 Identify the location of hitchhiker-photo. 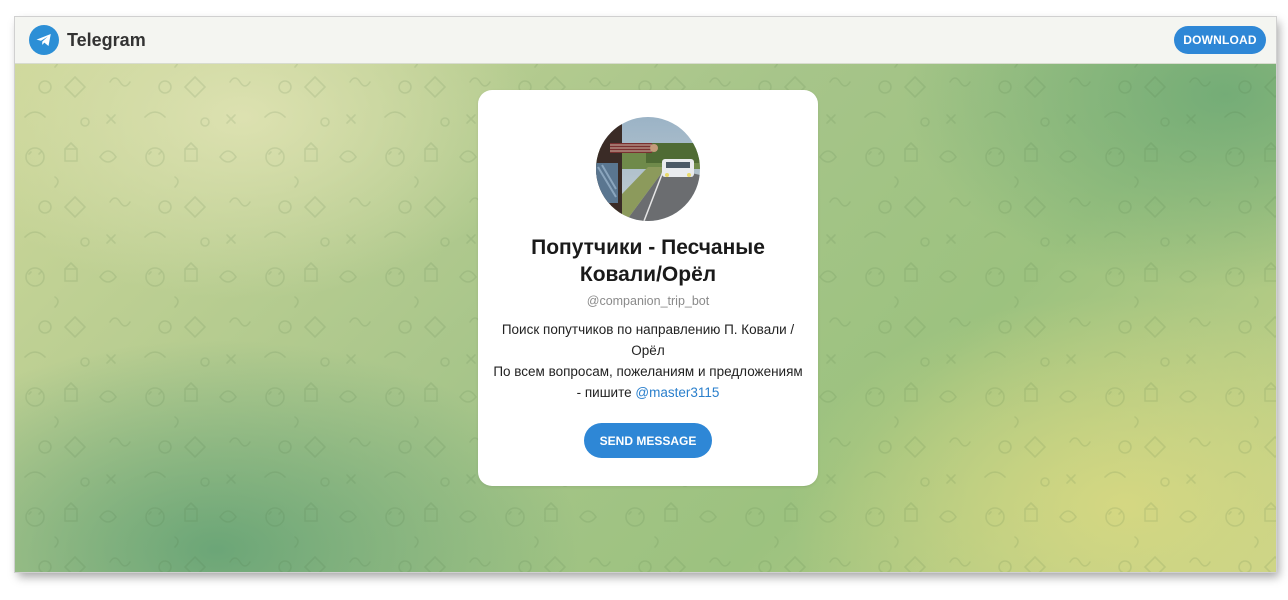
(648, 169).